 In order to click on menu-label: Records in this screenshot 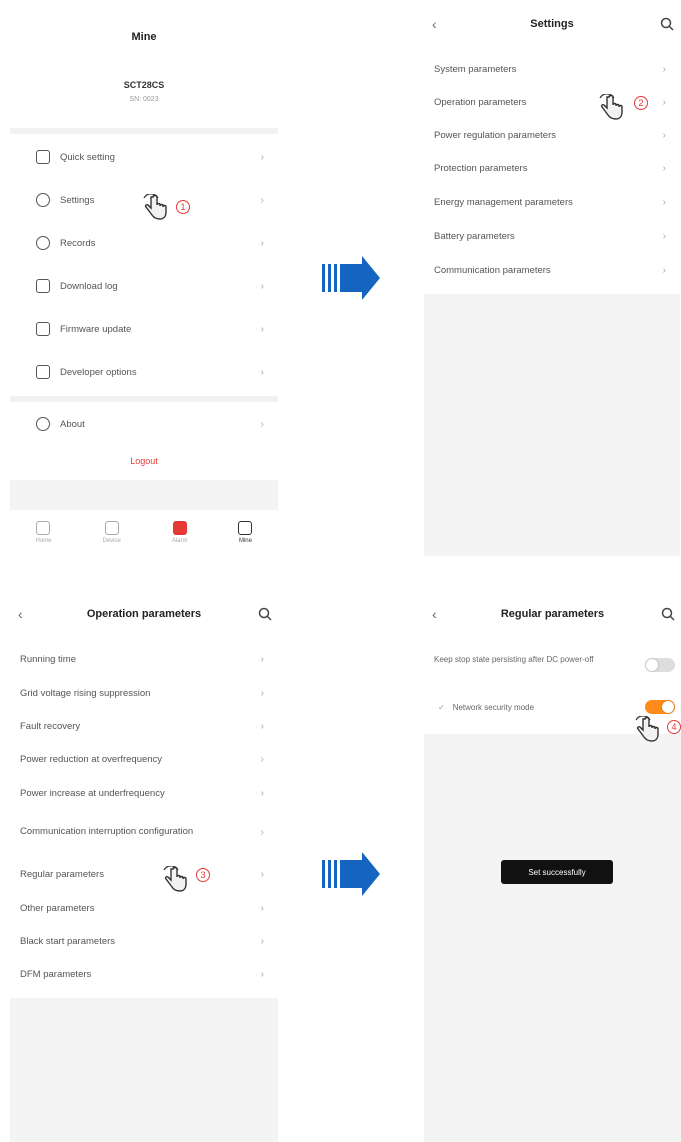, I will do `click(78, 243)`.